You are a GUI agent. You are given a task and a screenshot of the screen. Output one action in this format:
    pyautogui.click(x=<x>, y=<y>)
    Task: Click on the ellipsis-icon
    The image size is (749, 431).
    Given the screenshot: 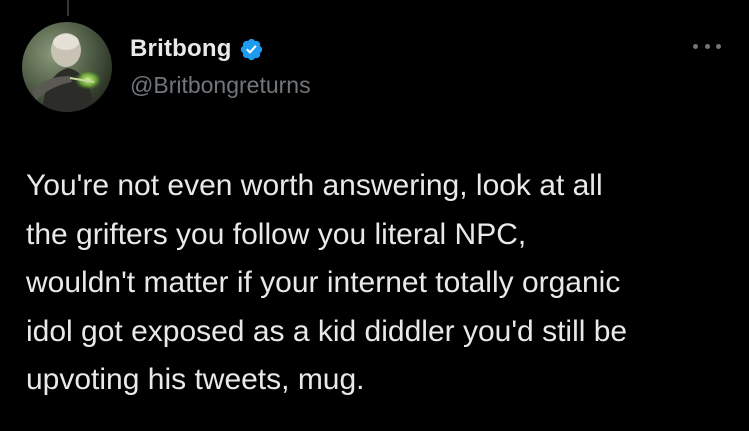 What is the action you would take?
    pyautogui.click(x=707, y=46)
    